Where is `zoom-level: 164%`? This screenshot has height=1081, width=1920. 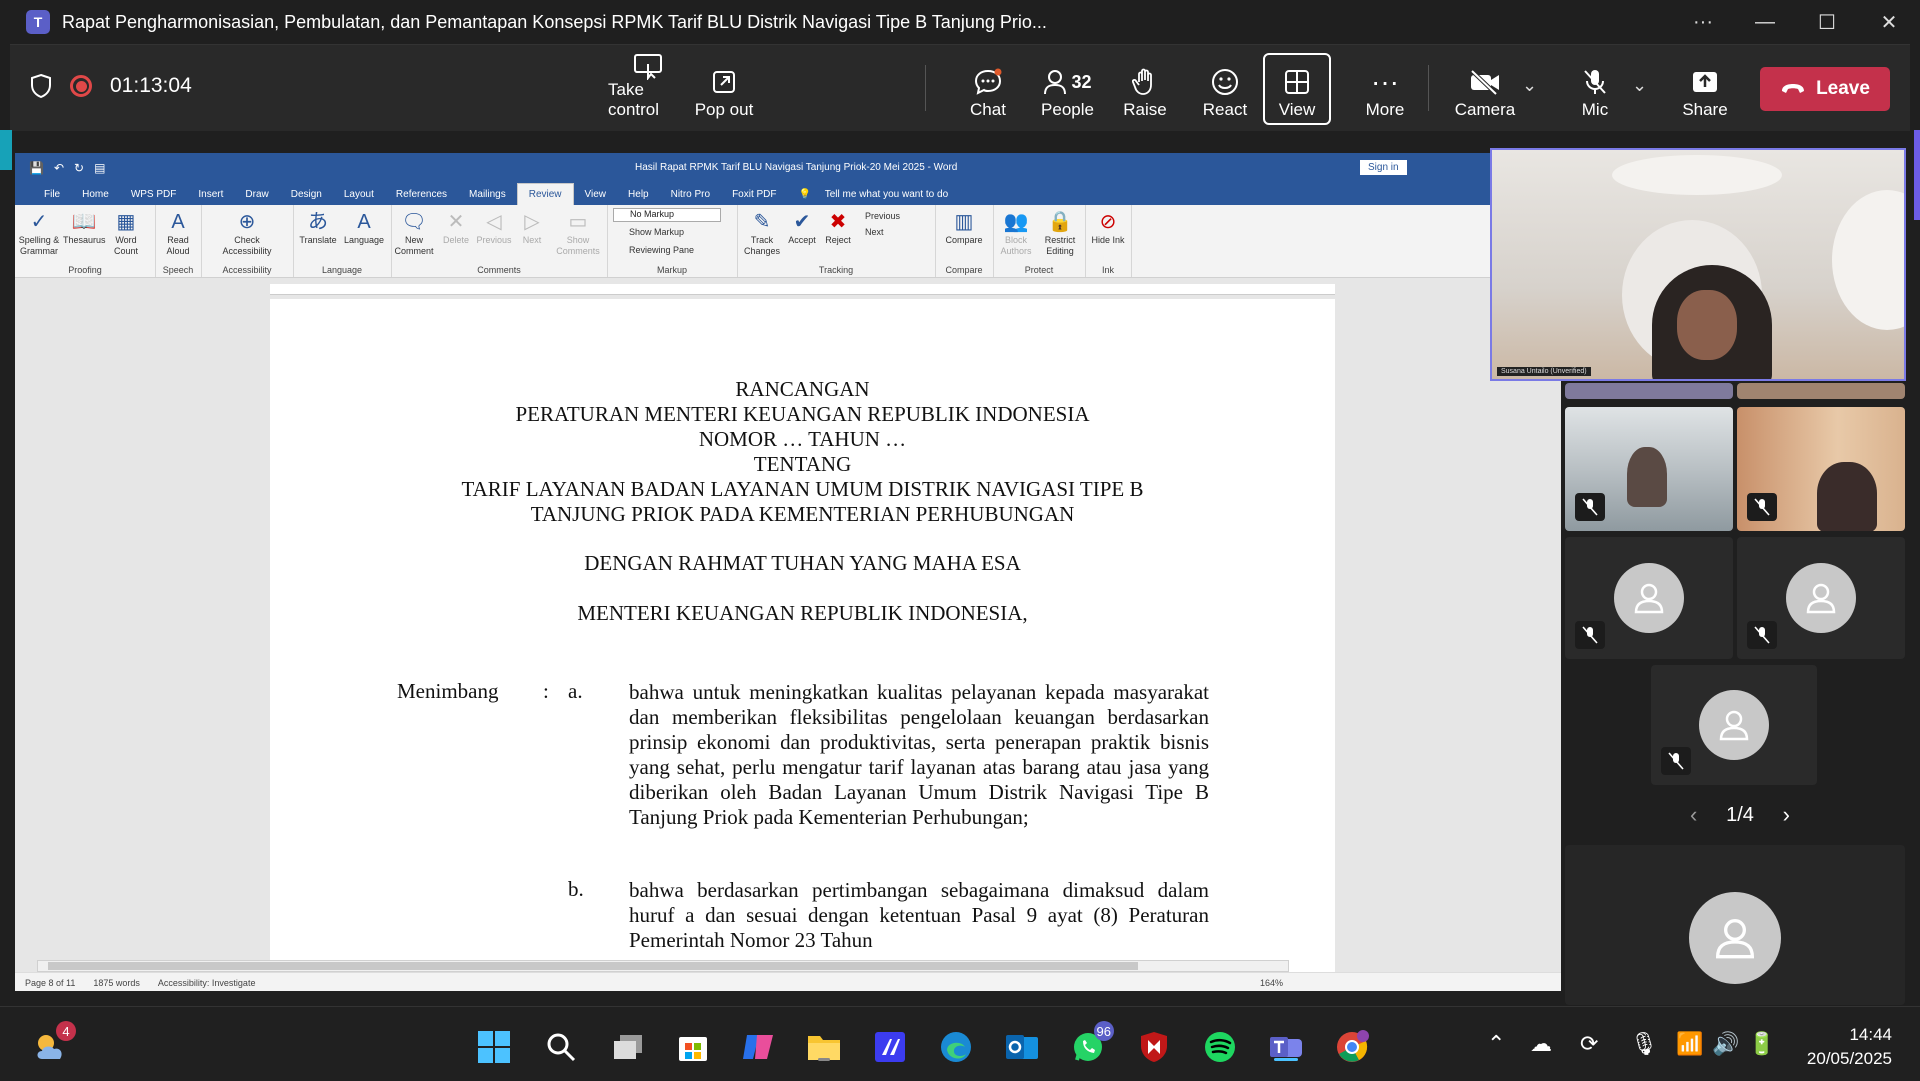
zoom-level: 164% is located at coordinates (1271, 983).